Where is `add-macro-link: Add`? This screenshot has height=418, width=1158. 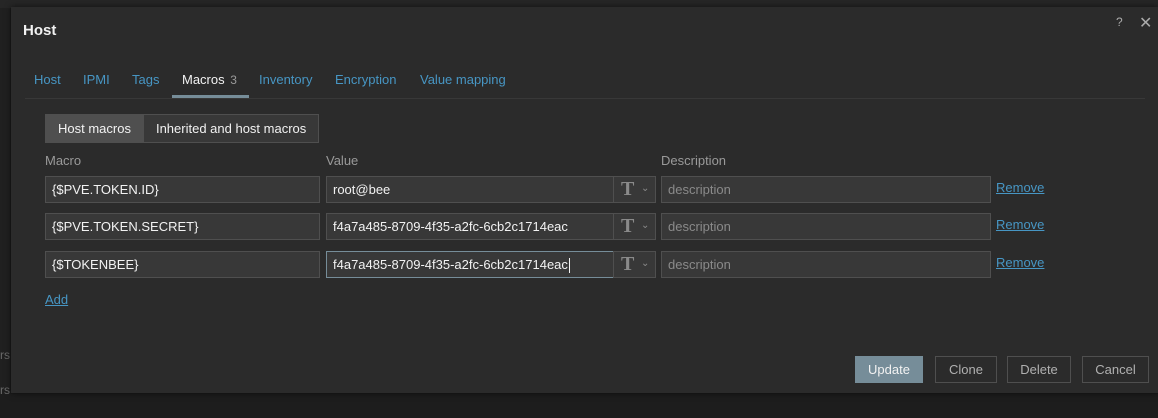 add-macro-link: Add is located at coordinates (56, 299).